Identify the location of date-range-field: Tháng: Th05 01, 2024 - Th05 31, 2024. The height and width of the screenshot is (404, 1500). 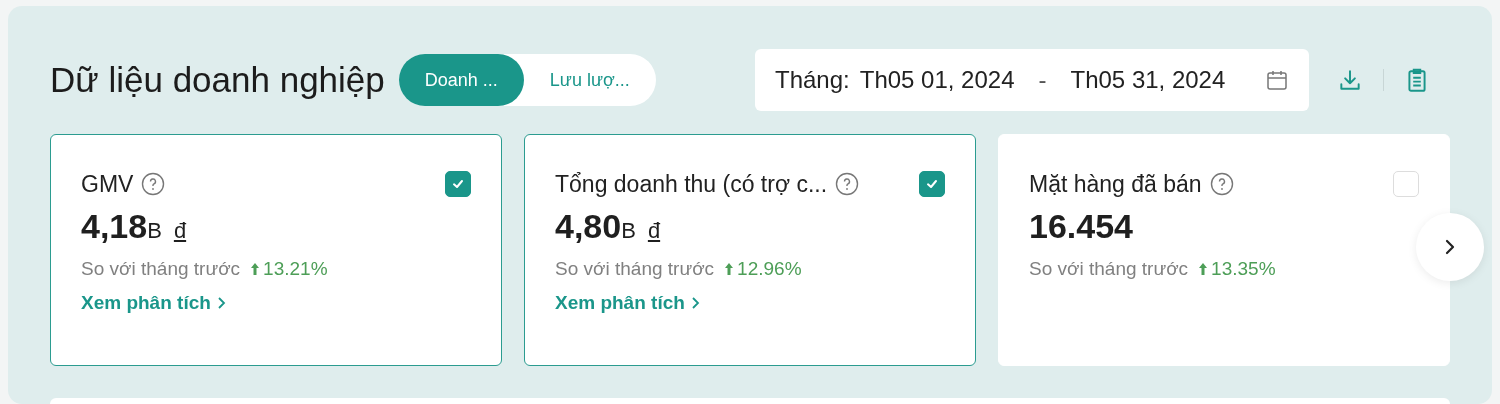
(1032, 80).